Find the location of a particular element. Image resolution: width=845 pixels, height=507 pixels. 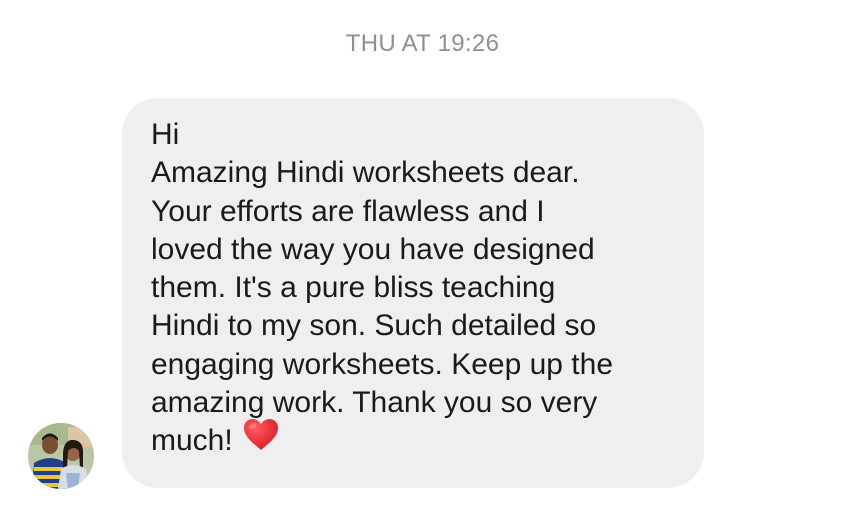

message-line: amazing work. Thank you so very is located at coordinates (374, 403).